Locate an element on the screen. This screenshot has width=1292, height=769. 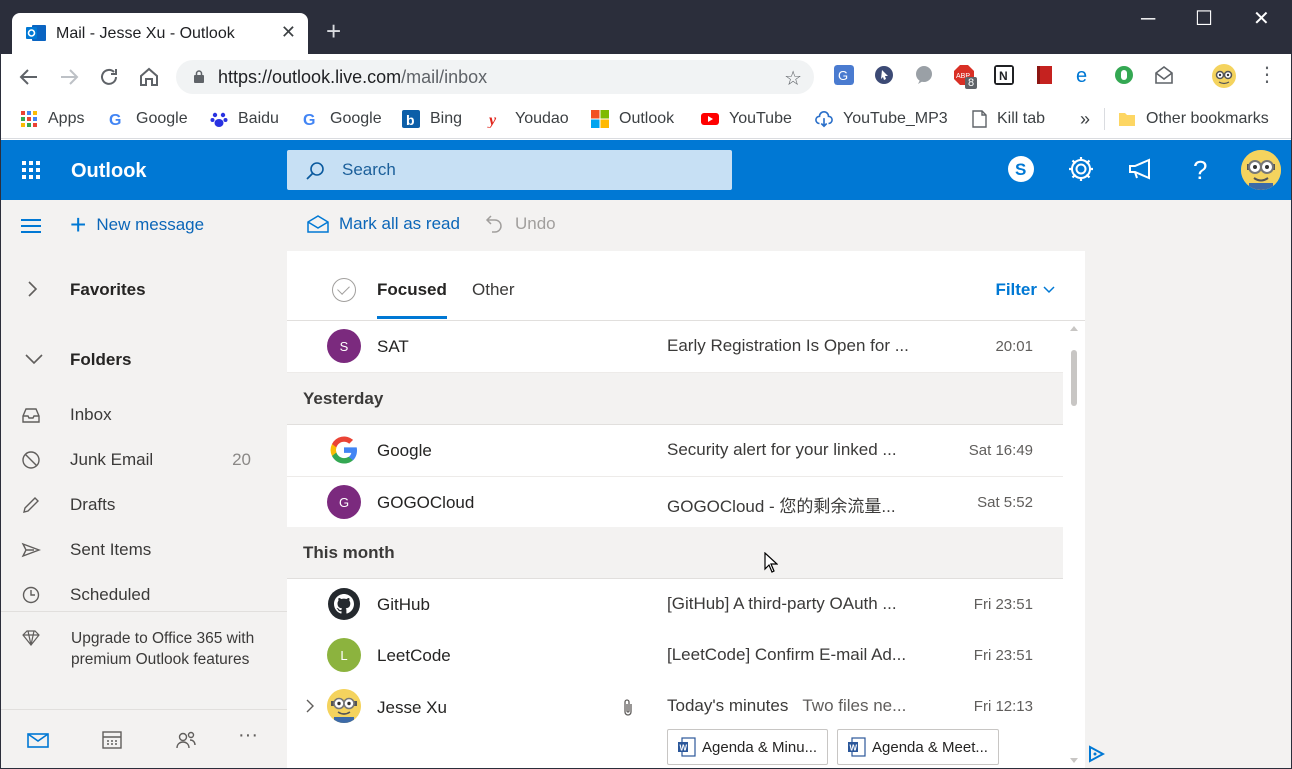
undo-button: Undo is located at coordinates (519, 224).